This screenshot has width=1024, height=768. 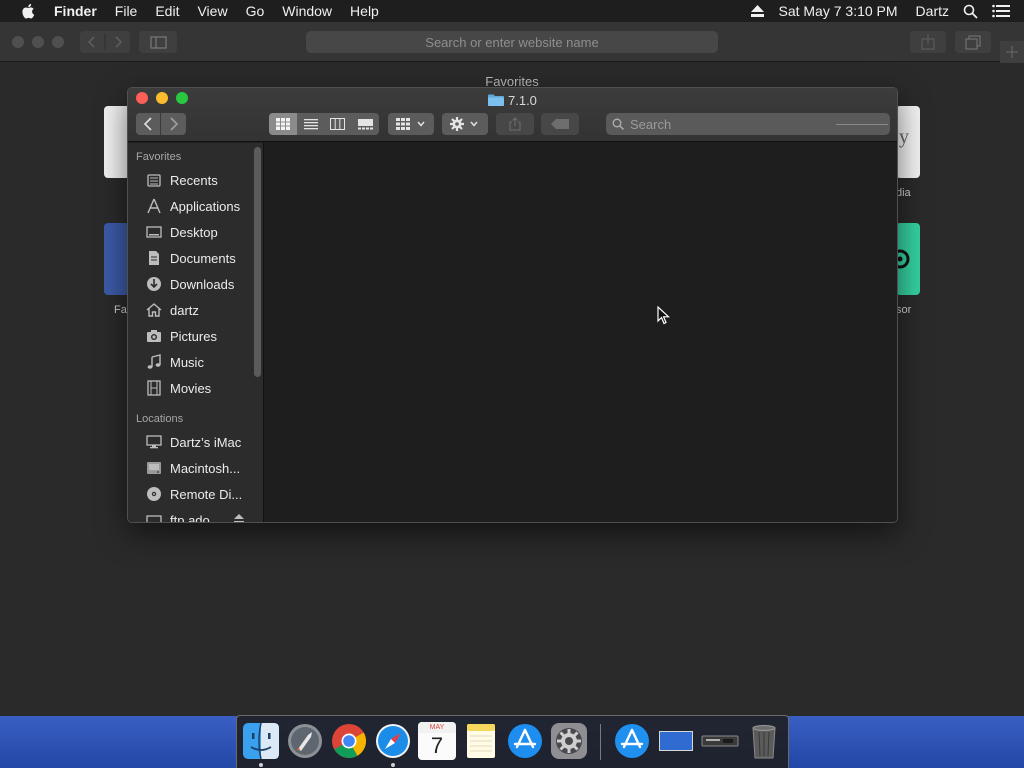 What do you see at coordinates (928, 42) in the screenshot?
I see `safari-share-button` at bounding box center [928, 42].